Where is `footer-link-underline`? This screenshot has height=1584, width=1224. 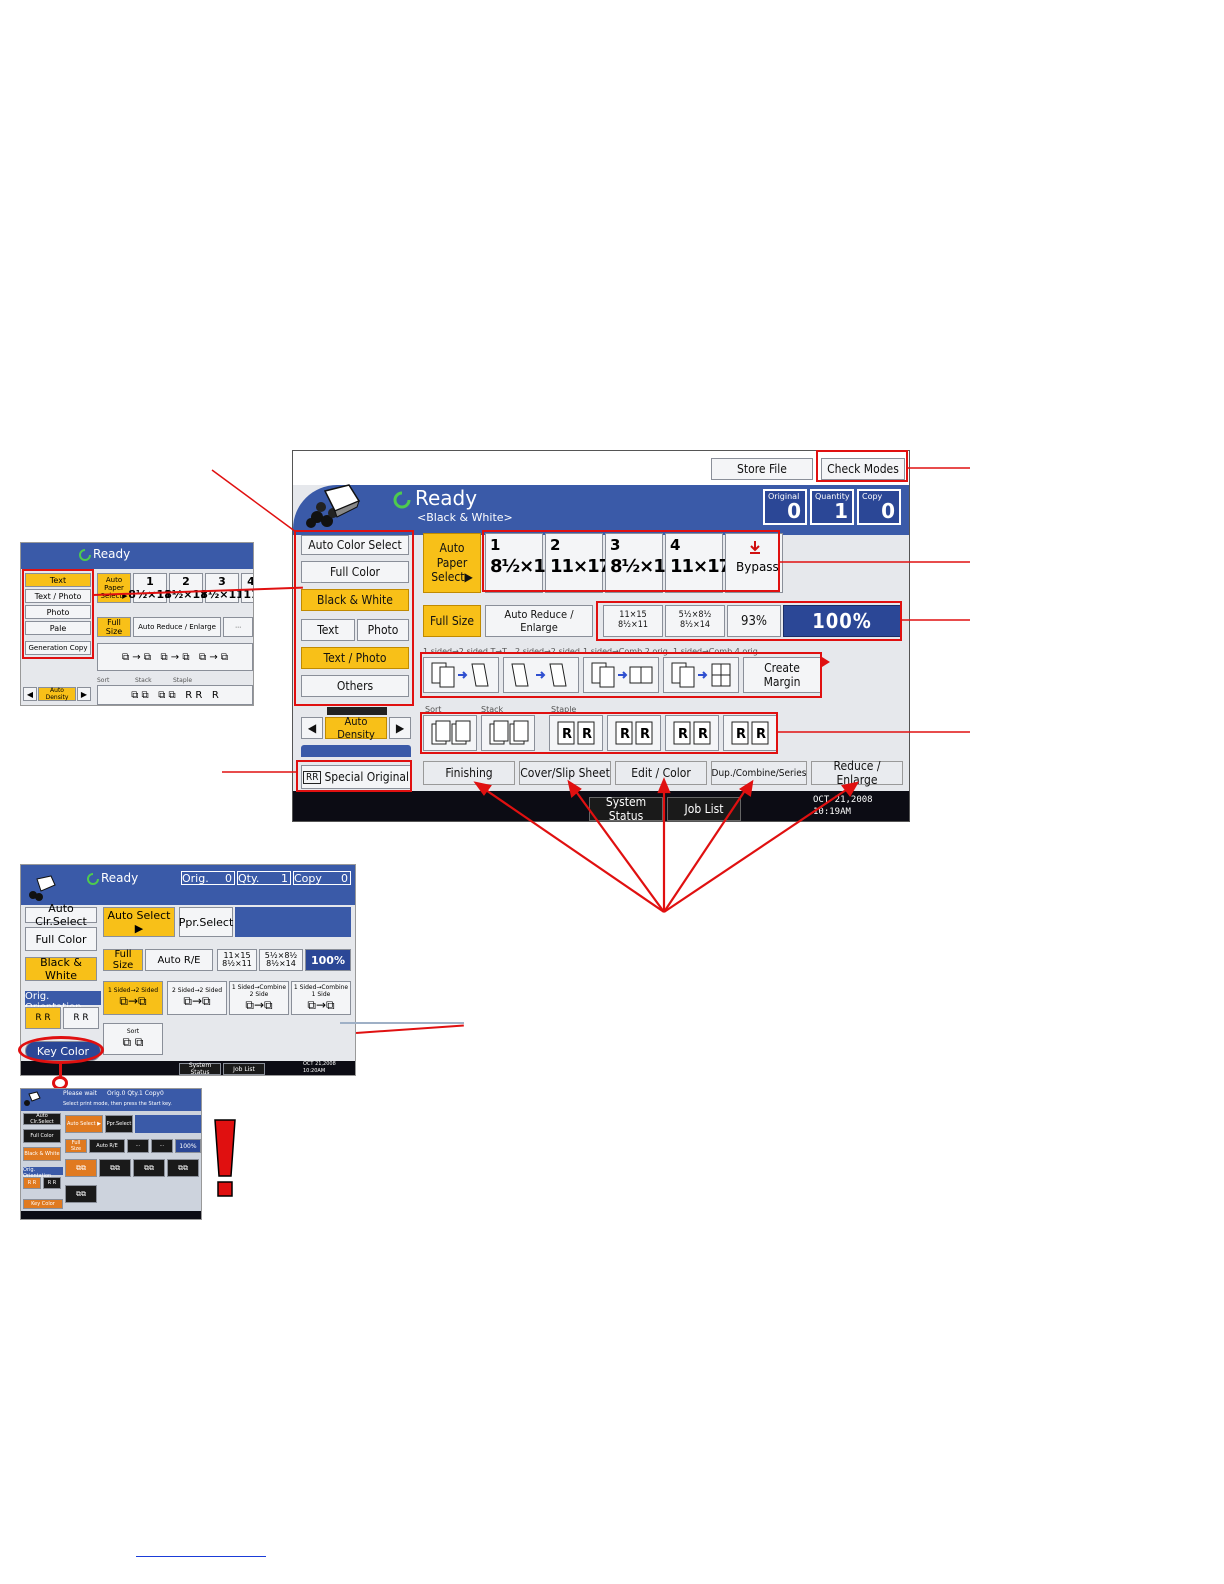
footer-link-underline is located at coordinates (201, 1556).